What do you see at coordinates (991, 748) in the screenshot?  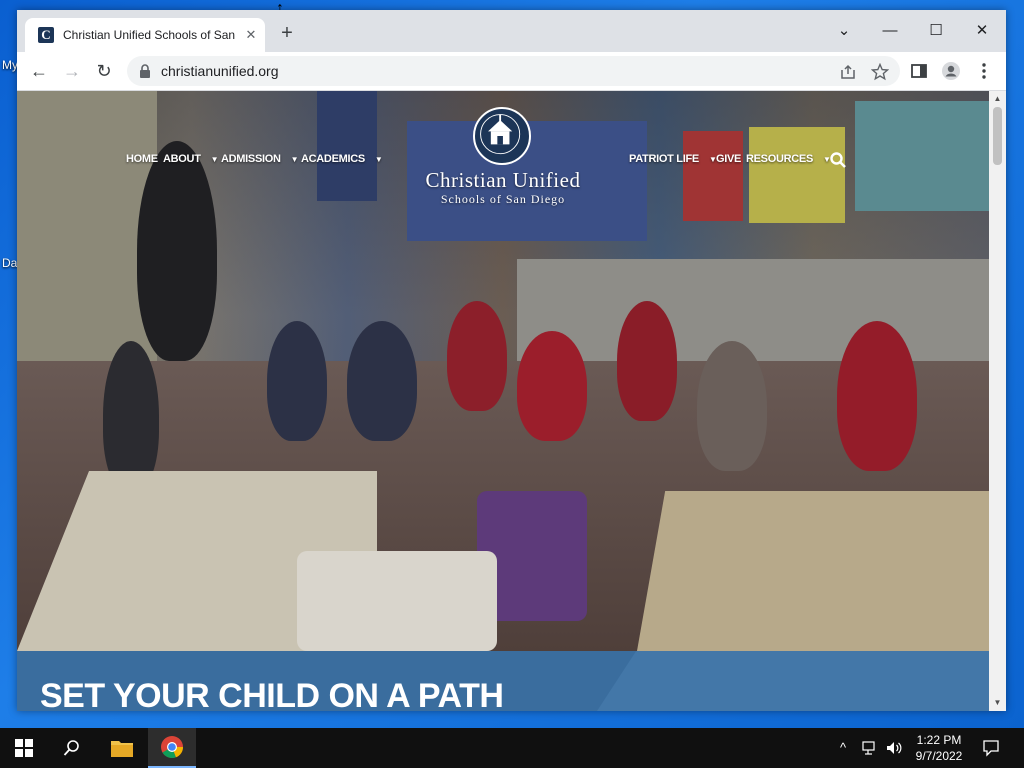 I see `notifications-icon` at bounding box center [991, 748].